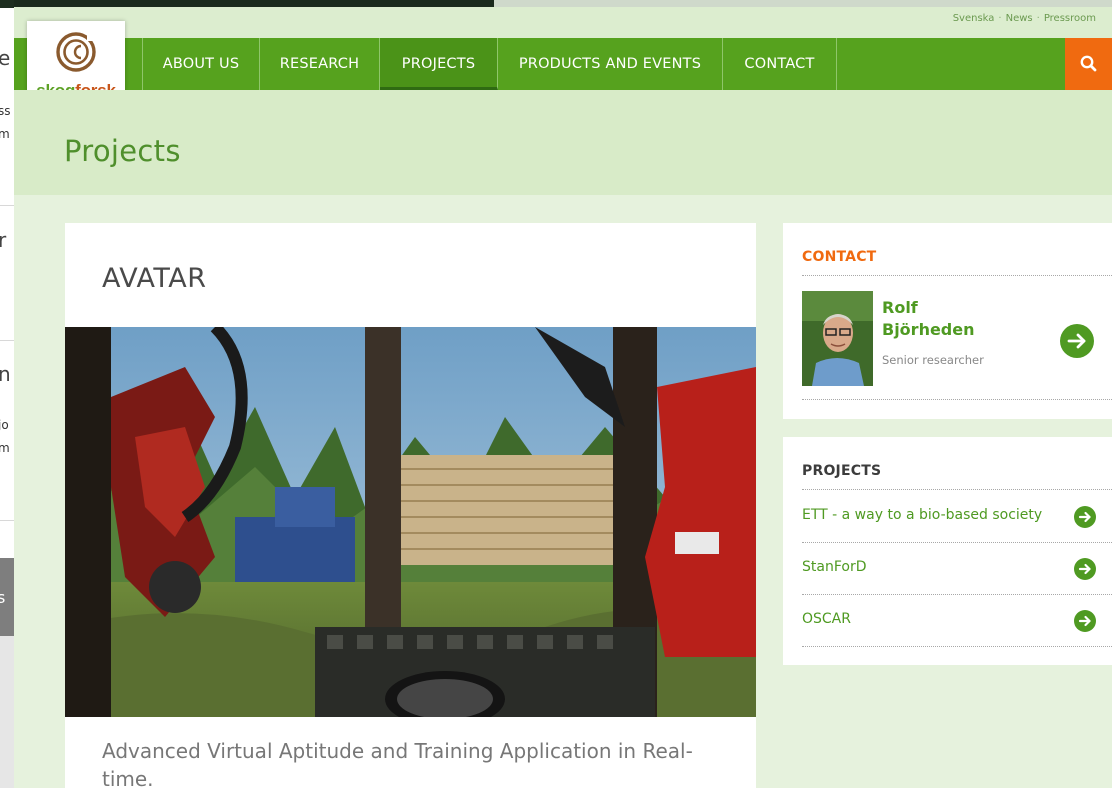 The height and width of the screenshot is (788, 1112). I want to click on project-link-label: StanForD, so click(834, 567).